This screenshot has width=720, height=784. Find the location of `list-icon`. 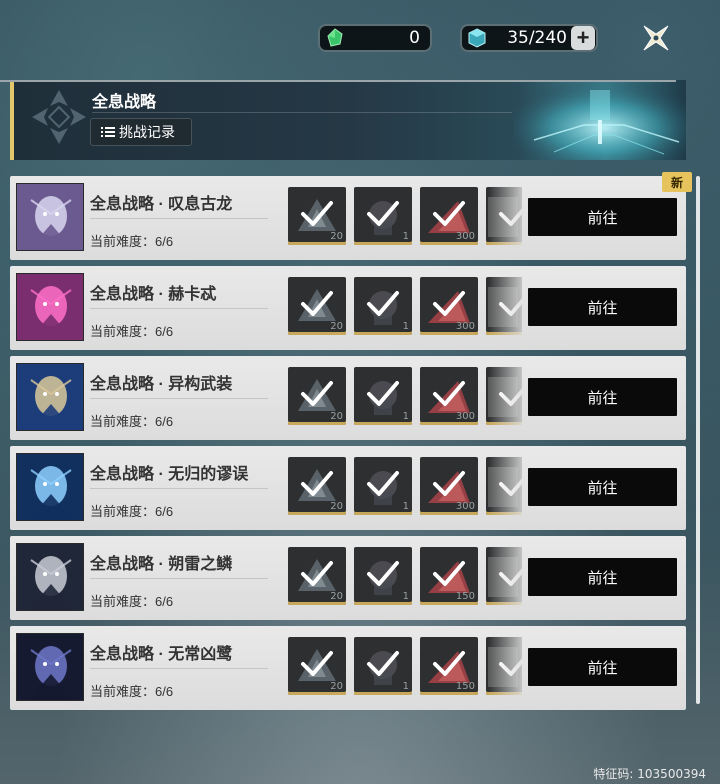

list-icon is located at coordinates (108, 132).